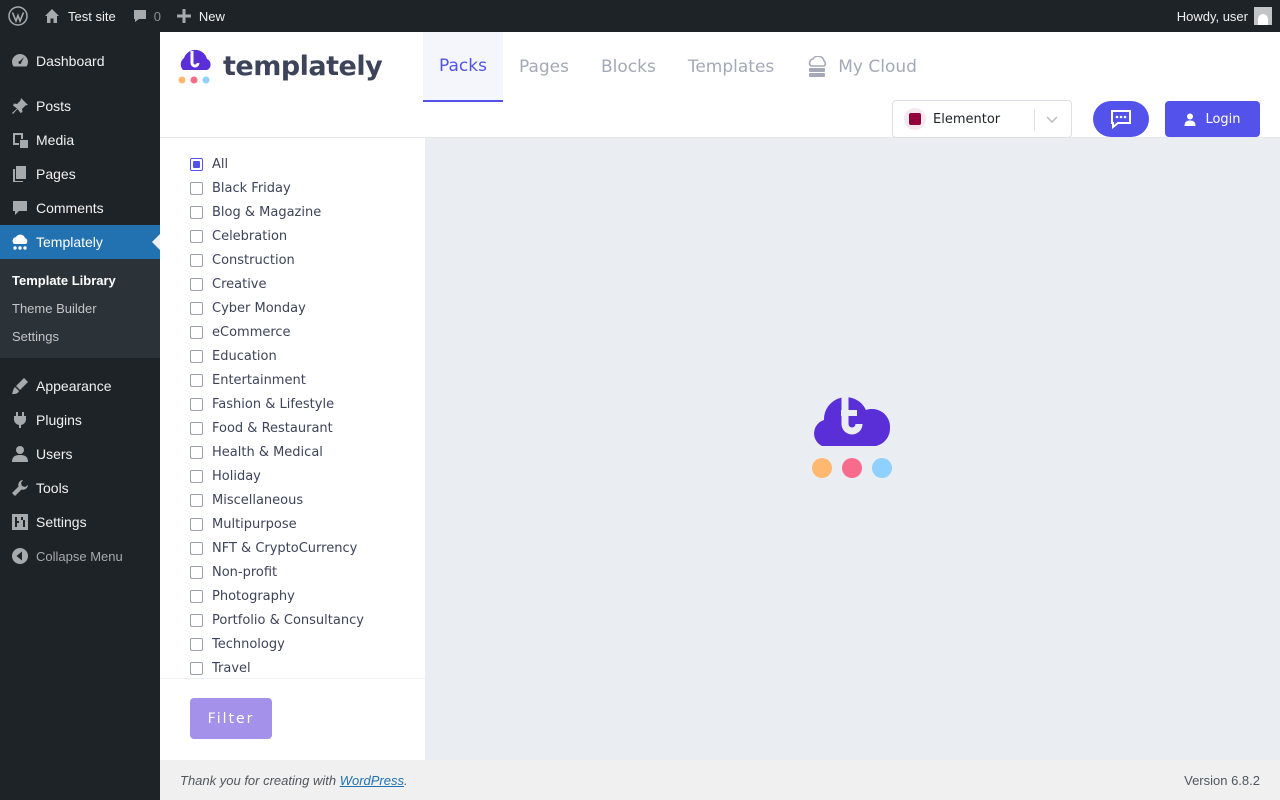  I want to click on category-item: Cyber Monday, so click(277, 308).